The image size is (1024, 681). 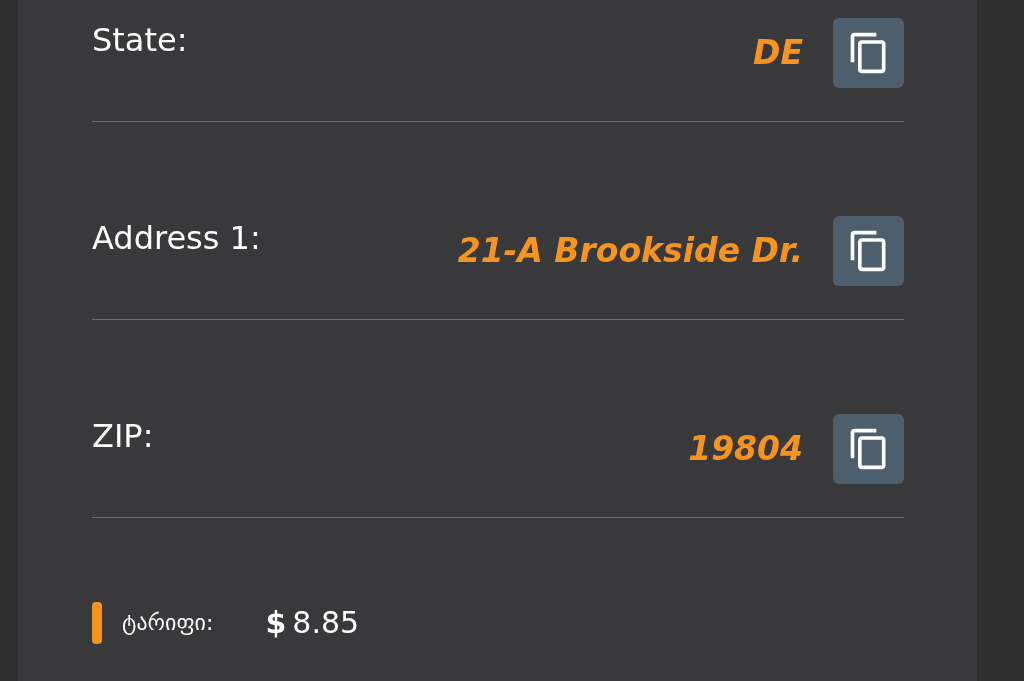 I want to click on field-label: State:, so click(x=140, y=40).